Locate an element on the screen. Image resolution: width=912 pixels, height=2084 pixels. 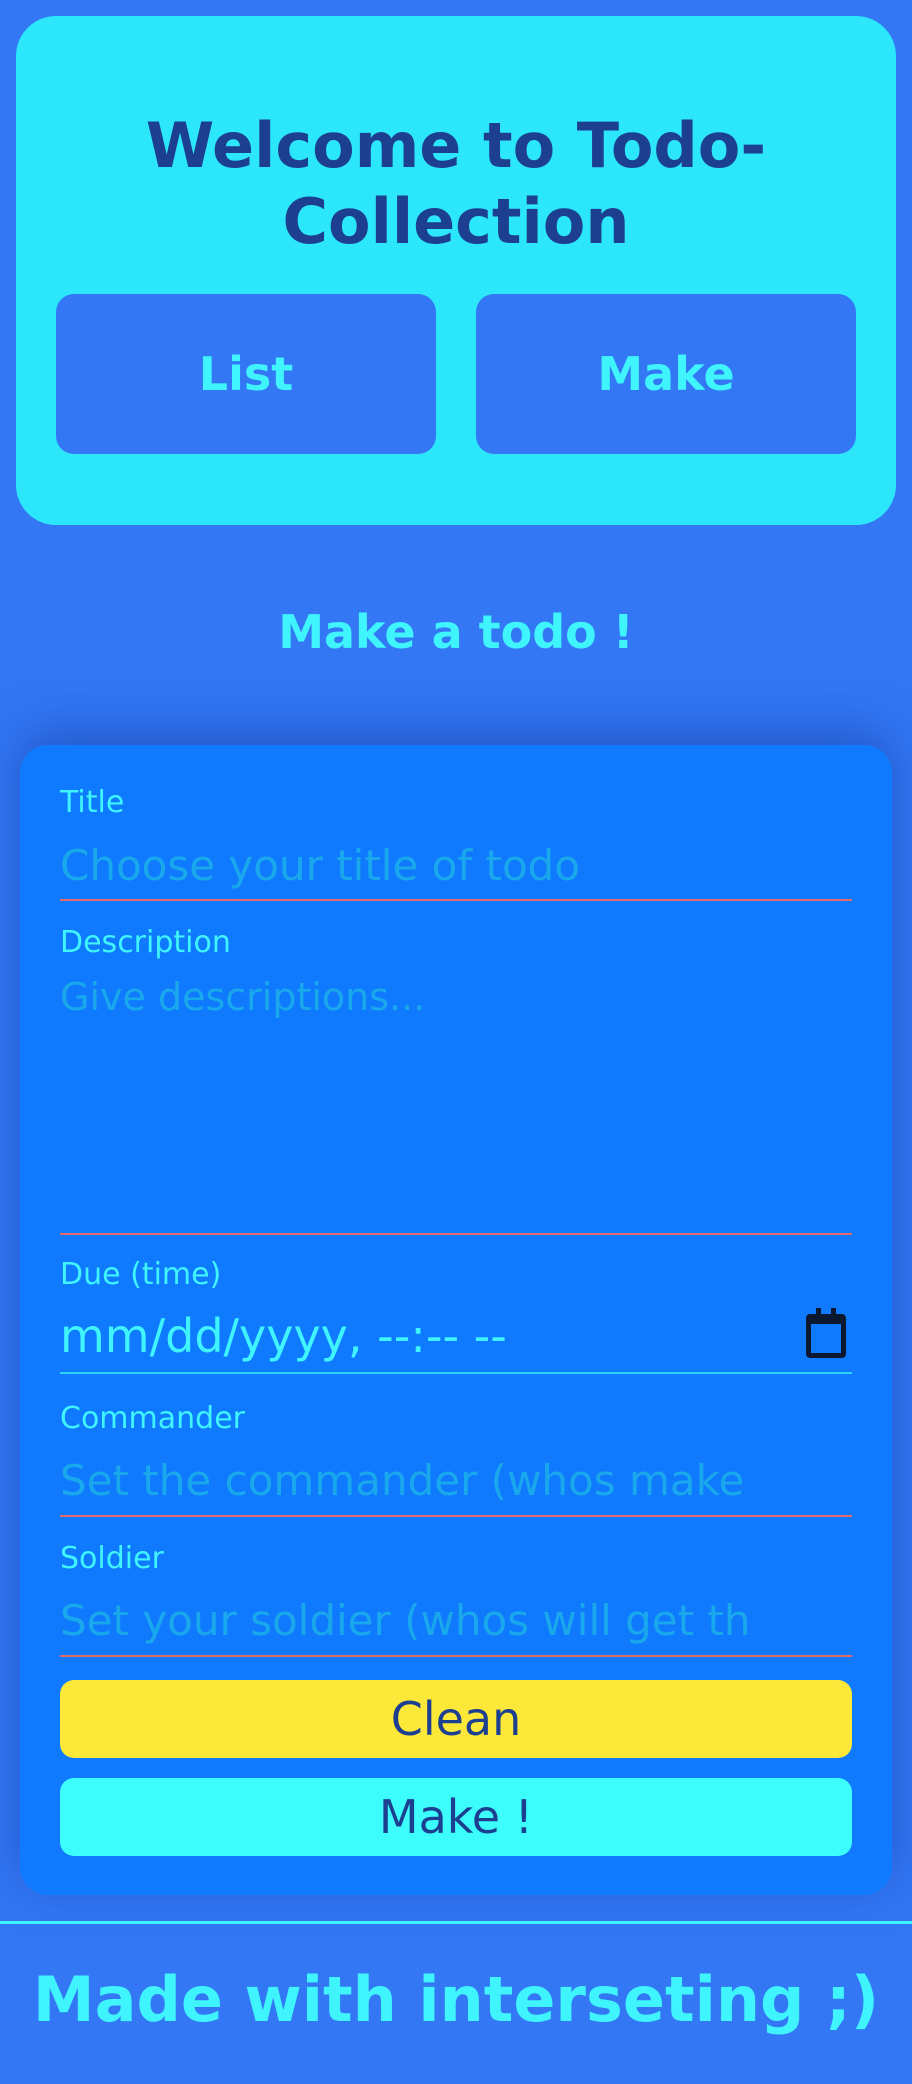
section-heading: Make a todo ! is located at coordinates (456, 632).